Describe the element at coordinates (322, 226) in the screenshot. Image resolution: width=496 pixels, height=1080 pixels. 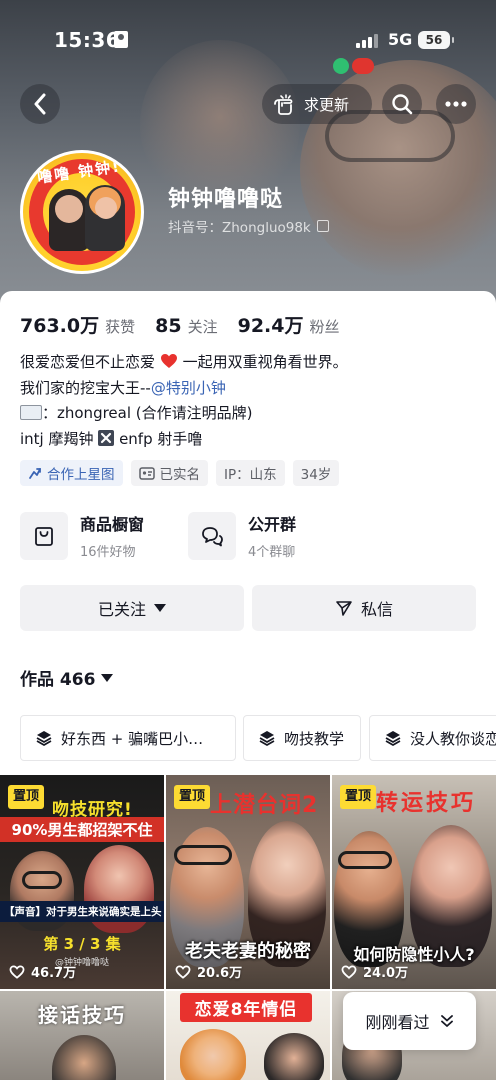
I see `copy-icon` at that location.